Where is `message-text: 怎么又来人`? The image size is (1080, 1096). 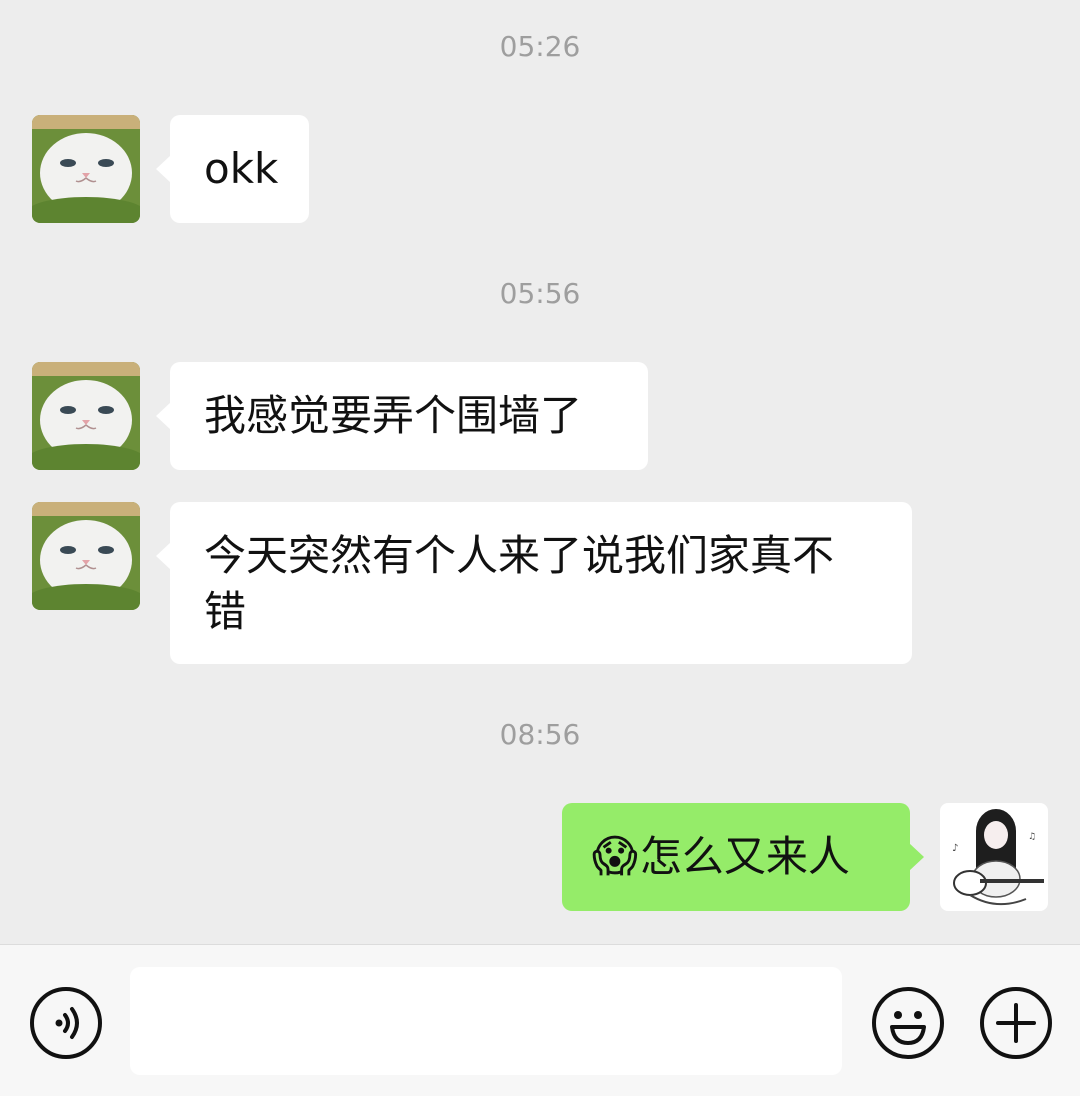
message-text: 怎么又来人 is located at coordinates (744, 856).